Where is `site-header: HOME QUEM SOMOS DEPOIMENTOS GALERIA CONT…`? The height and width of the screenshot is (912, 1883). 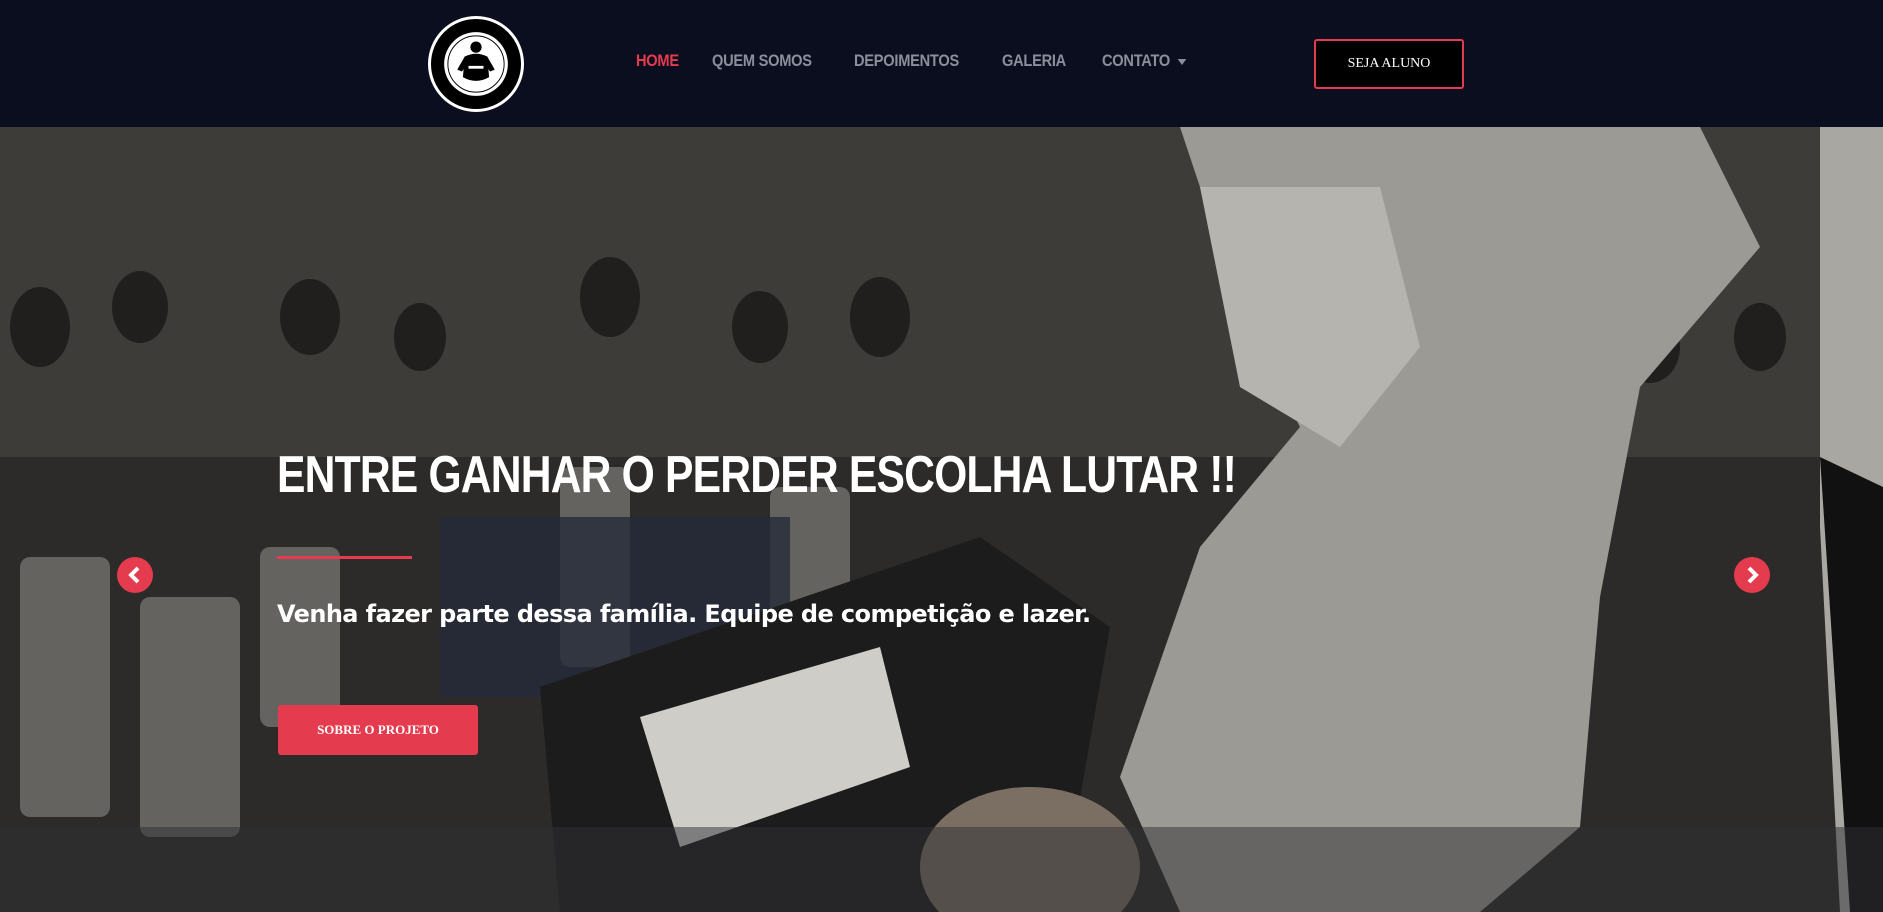
site-header: HOME QUEM SOMOS DEPOIMENTOS GALERIA CONT… is located at coordinates (941, 63).